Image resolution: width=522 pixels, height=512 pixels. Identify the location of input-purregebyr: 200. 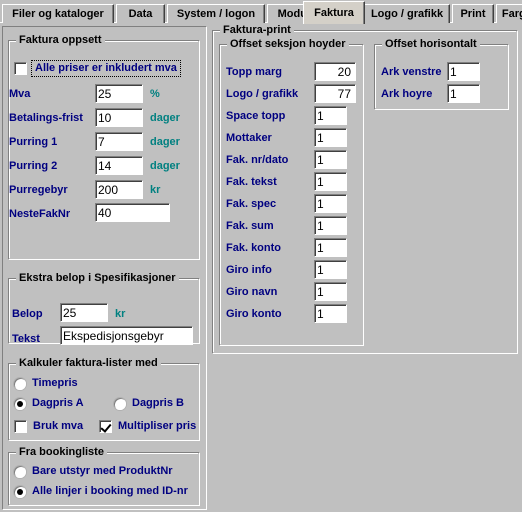
(119, 189).